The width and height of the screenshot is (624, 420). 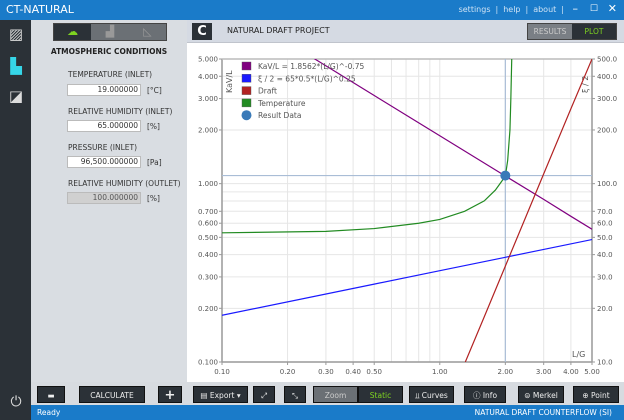 I want to click on series--line, so click(x=407, y=277).